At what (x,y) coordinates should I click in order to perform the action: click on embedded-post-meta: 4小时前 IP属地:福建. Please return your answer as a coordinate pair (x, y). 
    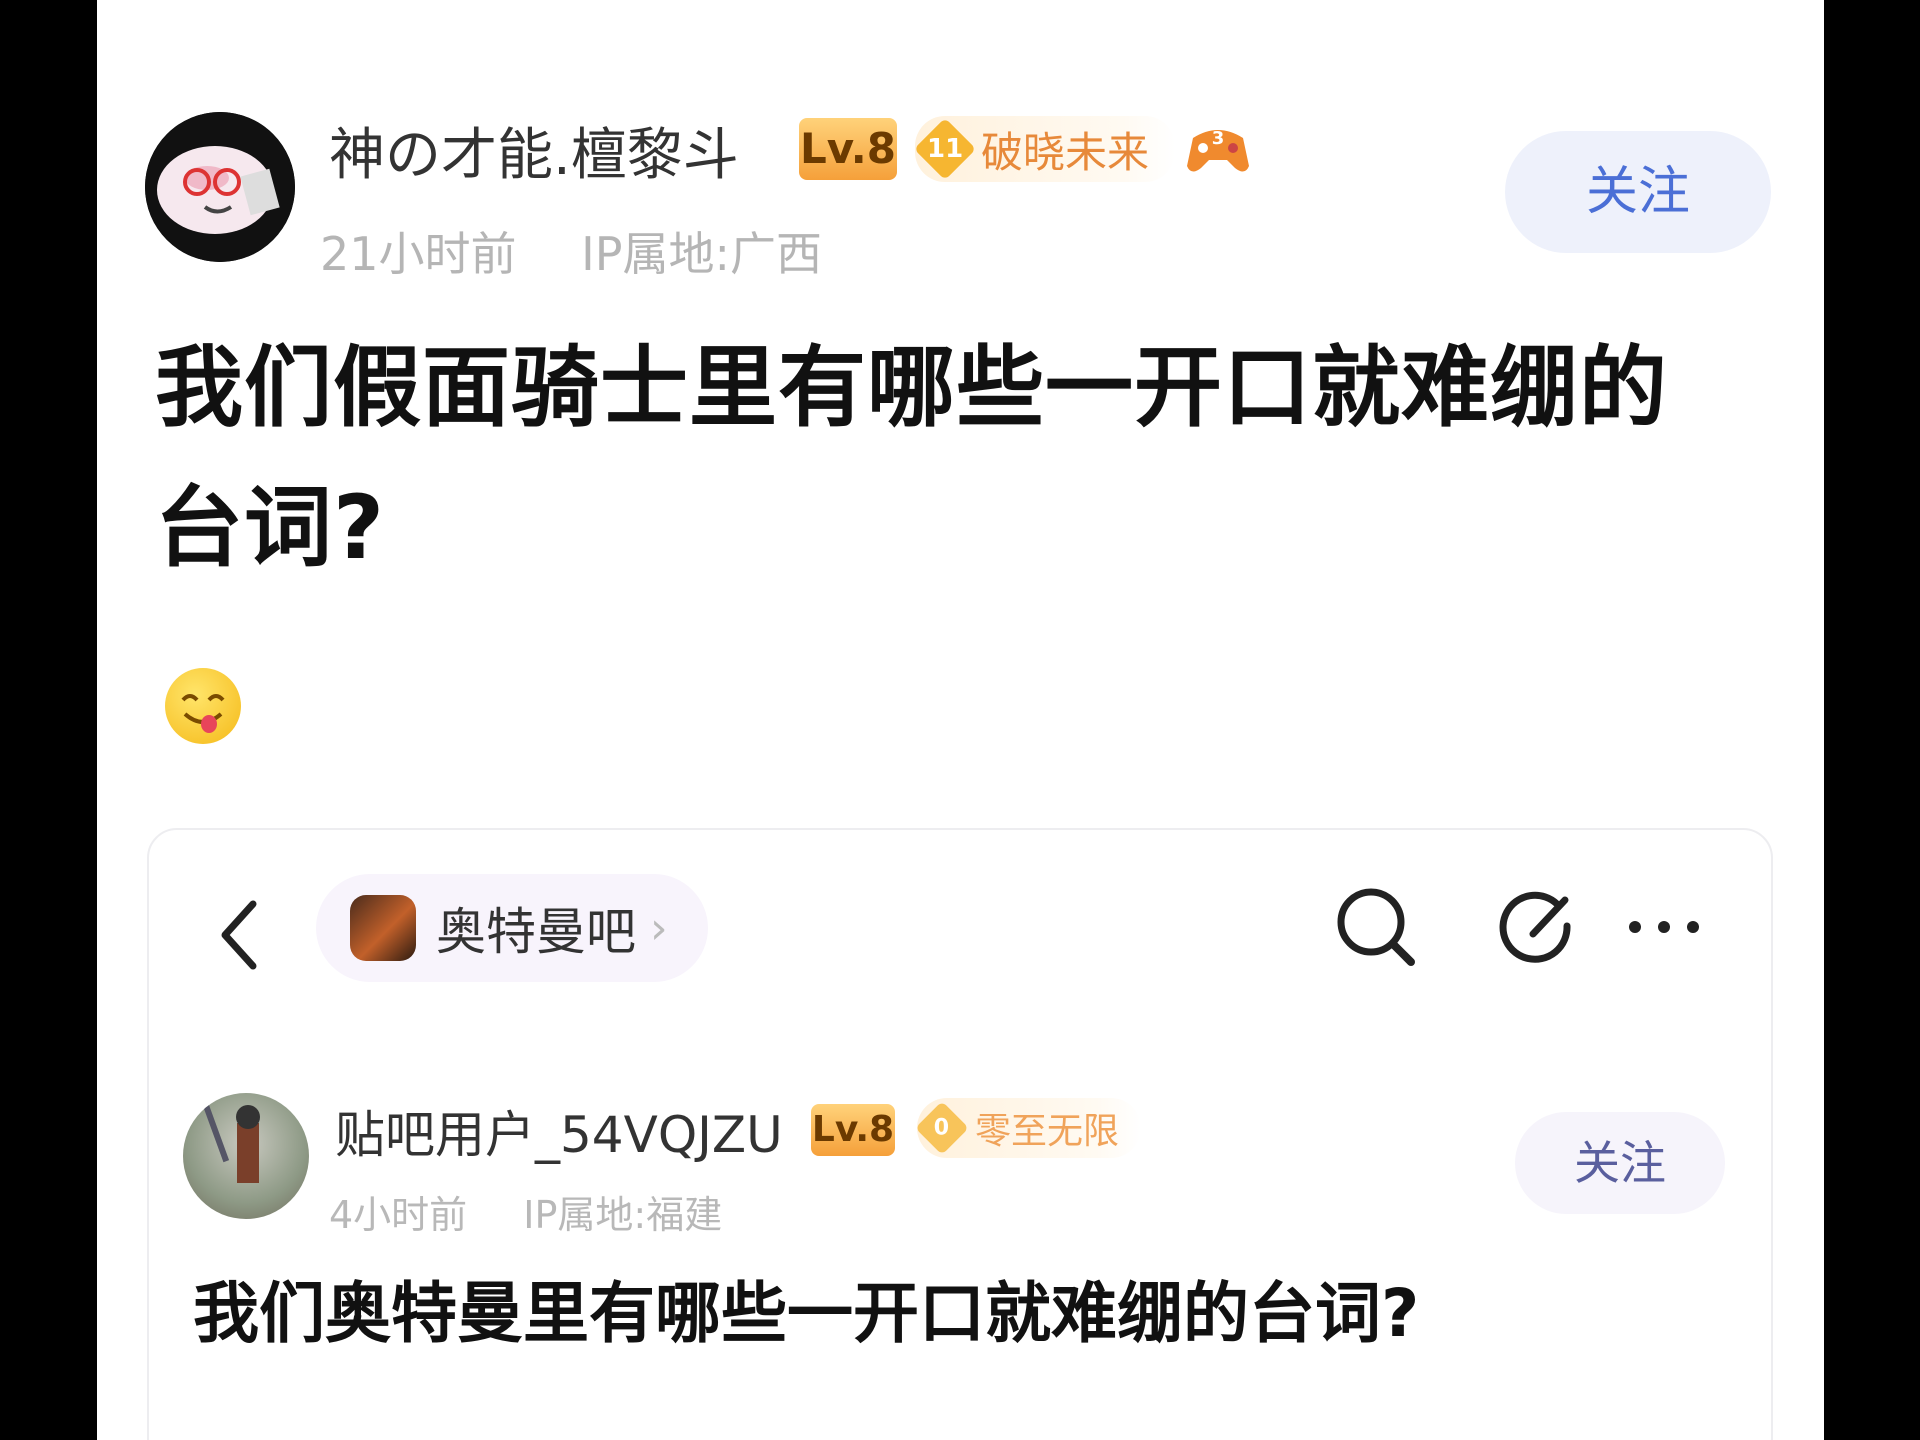
    Looking at the image, I should click on (525, 1211).